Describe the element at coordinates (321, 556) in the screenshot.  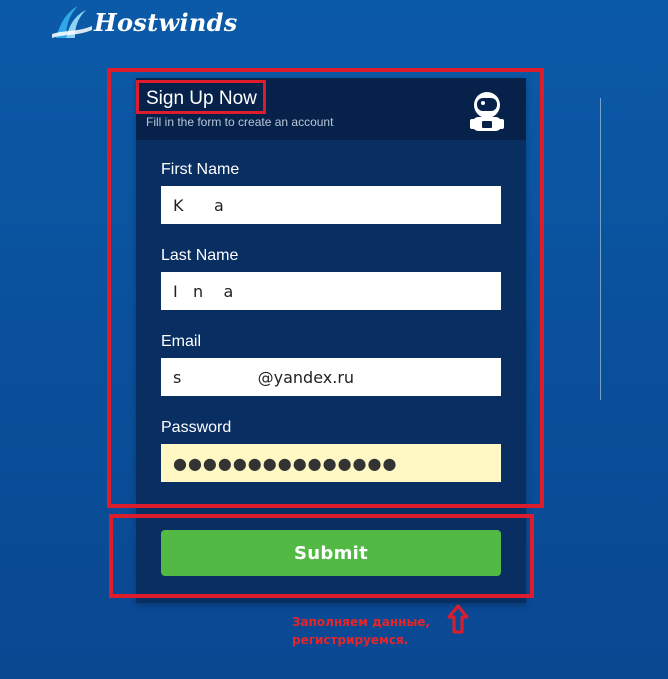
I see `submit-highlight-box` at that location.